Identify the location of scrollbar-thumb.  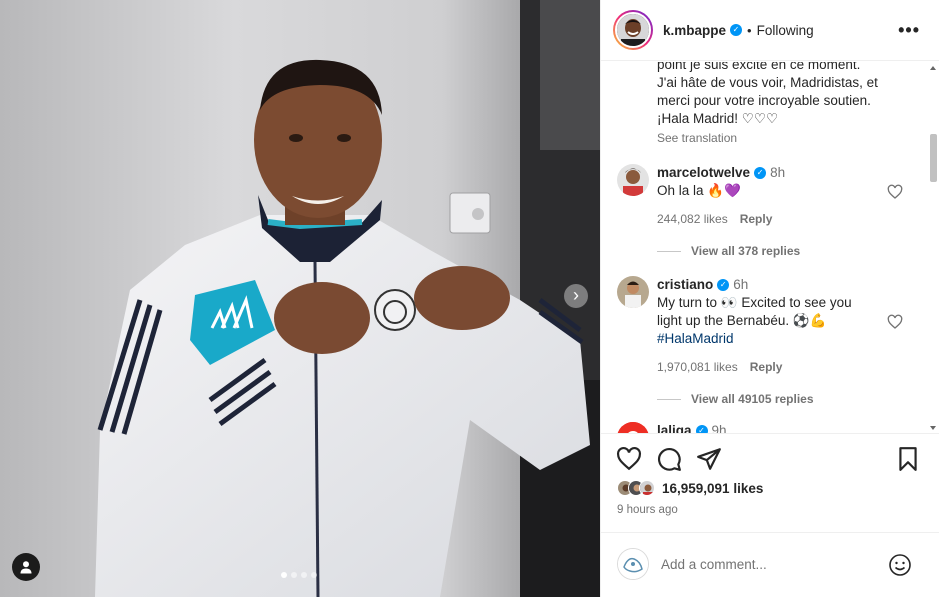
(933, 158).